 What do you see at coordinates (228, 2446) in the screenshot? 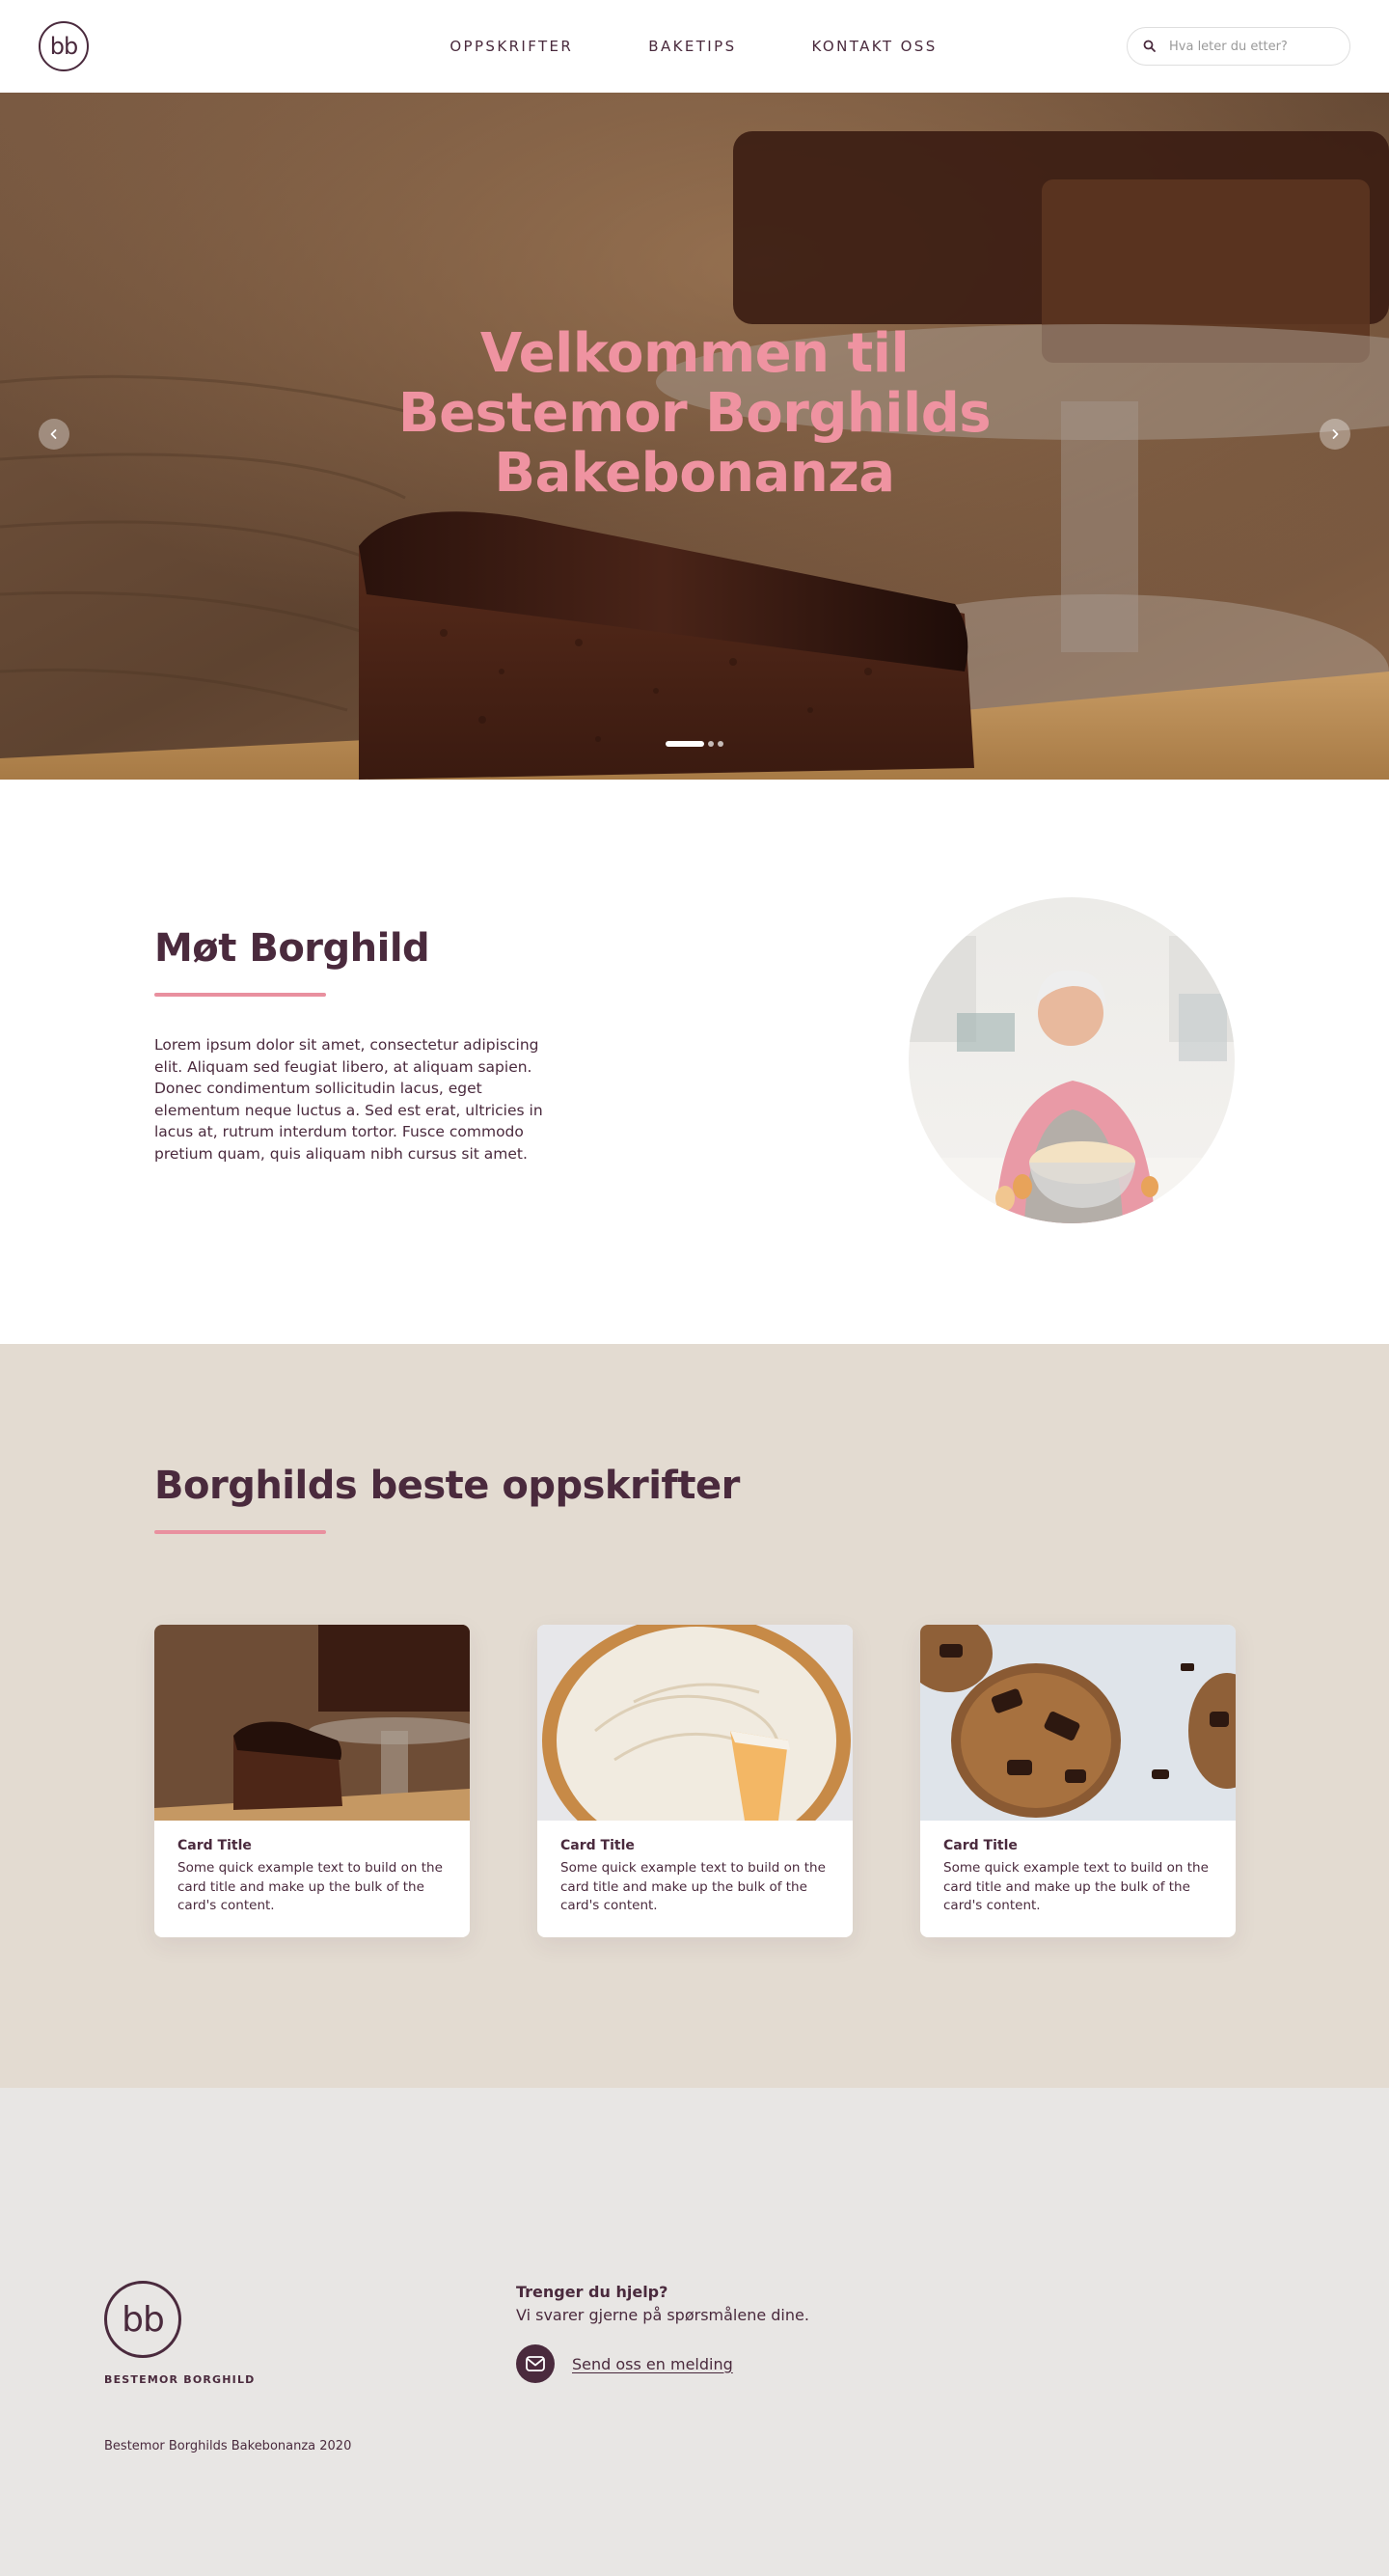
I see `footer-copyright: Bestemor Borghilds Bakebonanza 2020` at bounding box center [228, 2446].